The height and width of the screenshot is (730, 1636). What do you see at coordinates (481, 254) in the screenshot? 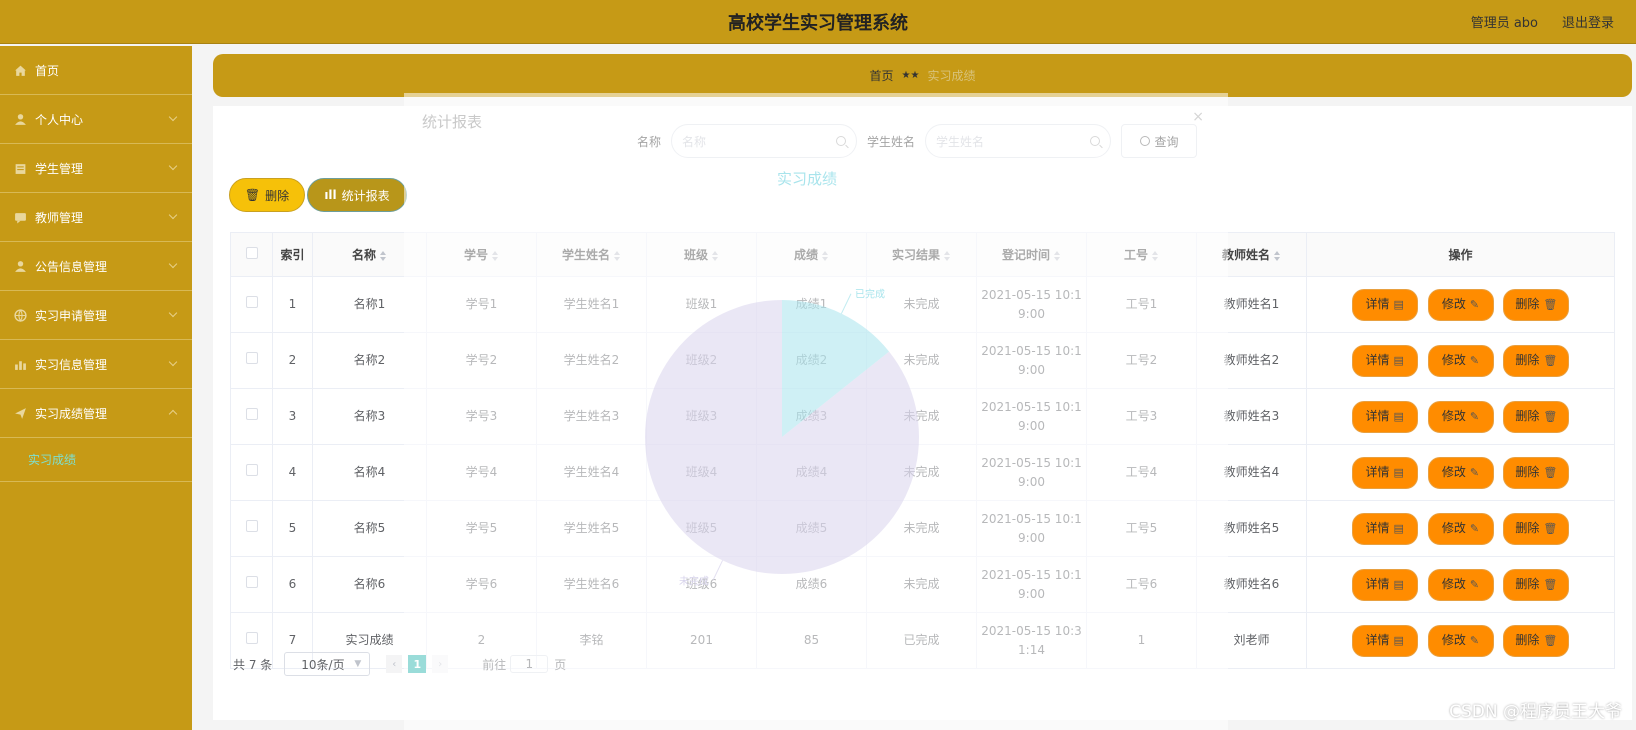
I see `column-header-student-no: 学号` at bounding box center [481, 254].